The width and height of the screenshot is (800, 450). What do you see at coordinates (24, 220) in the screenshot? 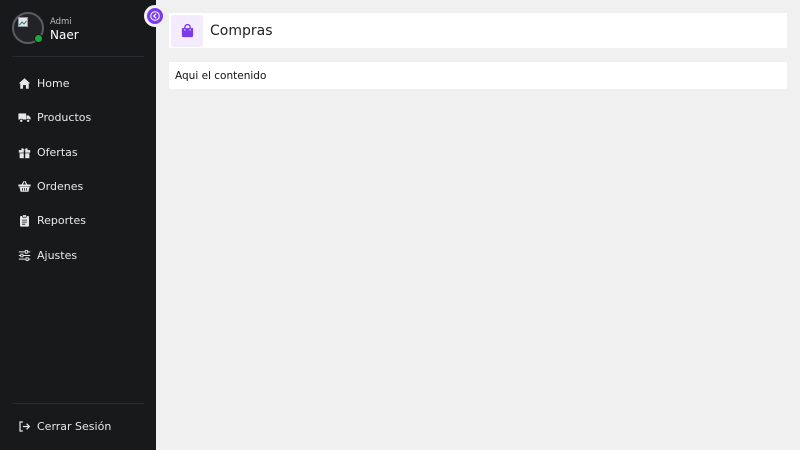
I see `clipboard-icon` at bounding box center [24, 220].